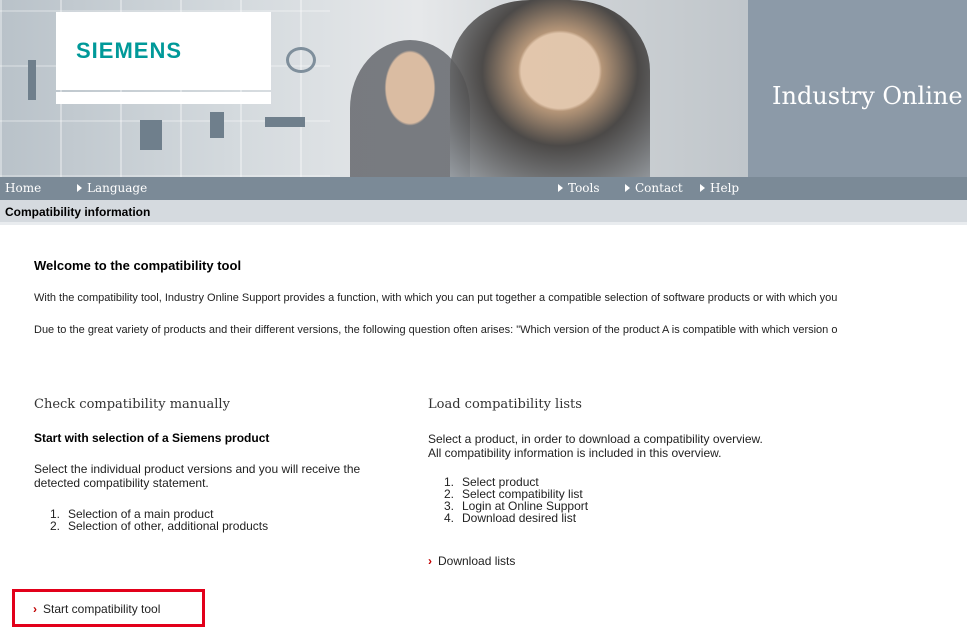  I want to click on siemens-logo: SIEMENS, so click(129, 51).